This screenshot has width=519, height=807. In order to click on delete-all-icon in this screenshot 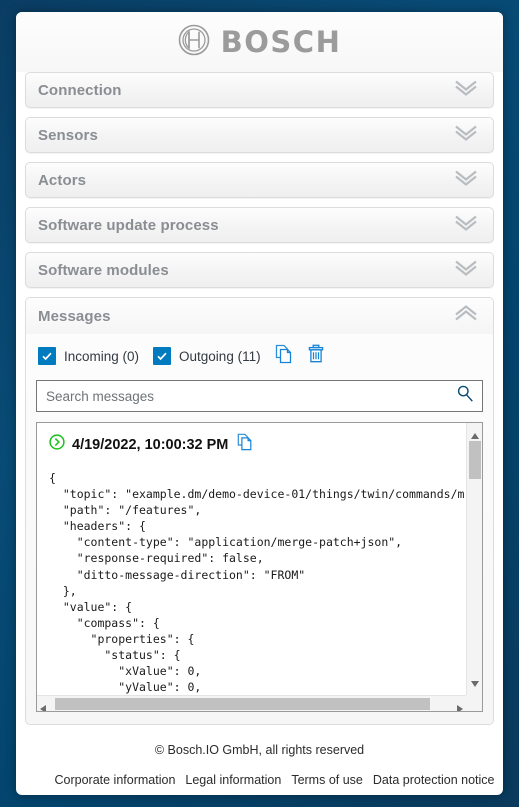, I will do `click(316, 356)`.